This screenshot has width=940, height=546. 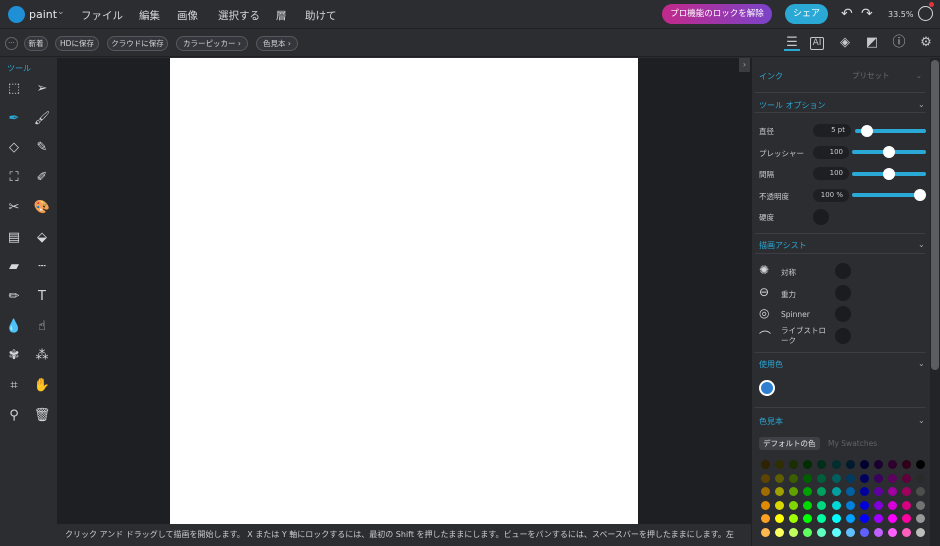 What do you see at coordinates (921, 363) in the screenshot?
I see `used-colors-chevron-icon: ⌄` at bounding box center [921, 363].